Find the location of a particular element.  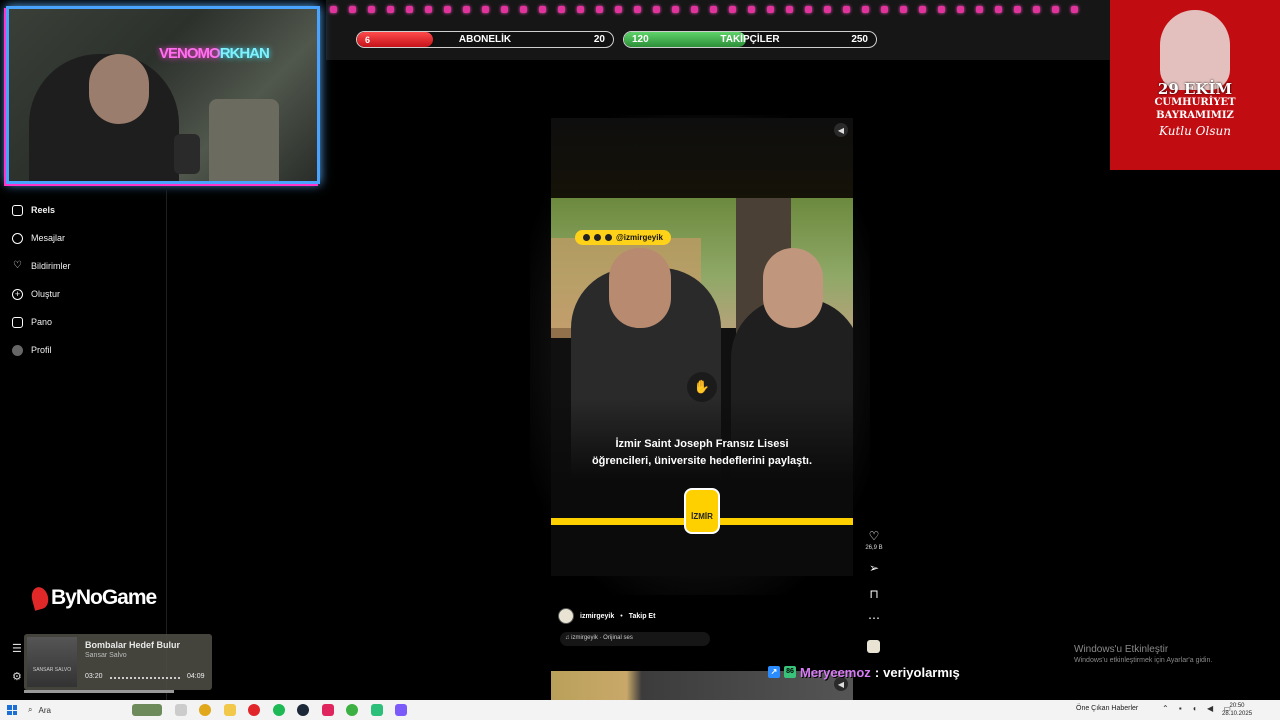

reel-caption-line1: İzmir Saint Joseph Fransız Lisesi is located at coordinates (702, 444).